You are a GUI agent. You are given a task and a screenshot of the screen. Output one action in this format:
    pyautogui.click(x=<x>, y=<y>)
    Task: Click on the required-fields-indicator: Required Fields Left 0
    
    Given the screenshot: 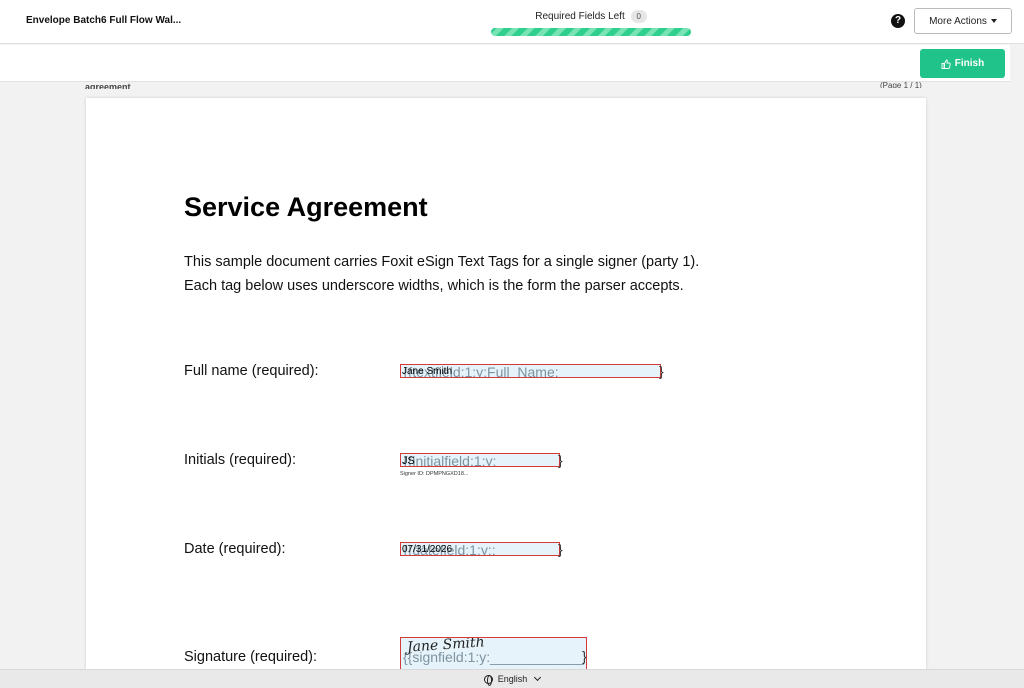 What is the action you would take?
    pyautogui.click(x=591, y=23)
    